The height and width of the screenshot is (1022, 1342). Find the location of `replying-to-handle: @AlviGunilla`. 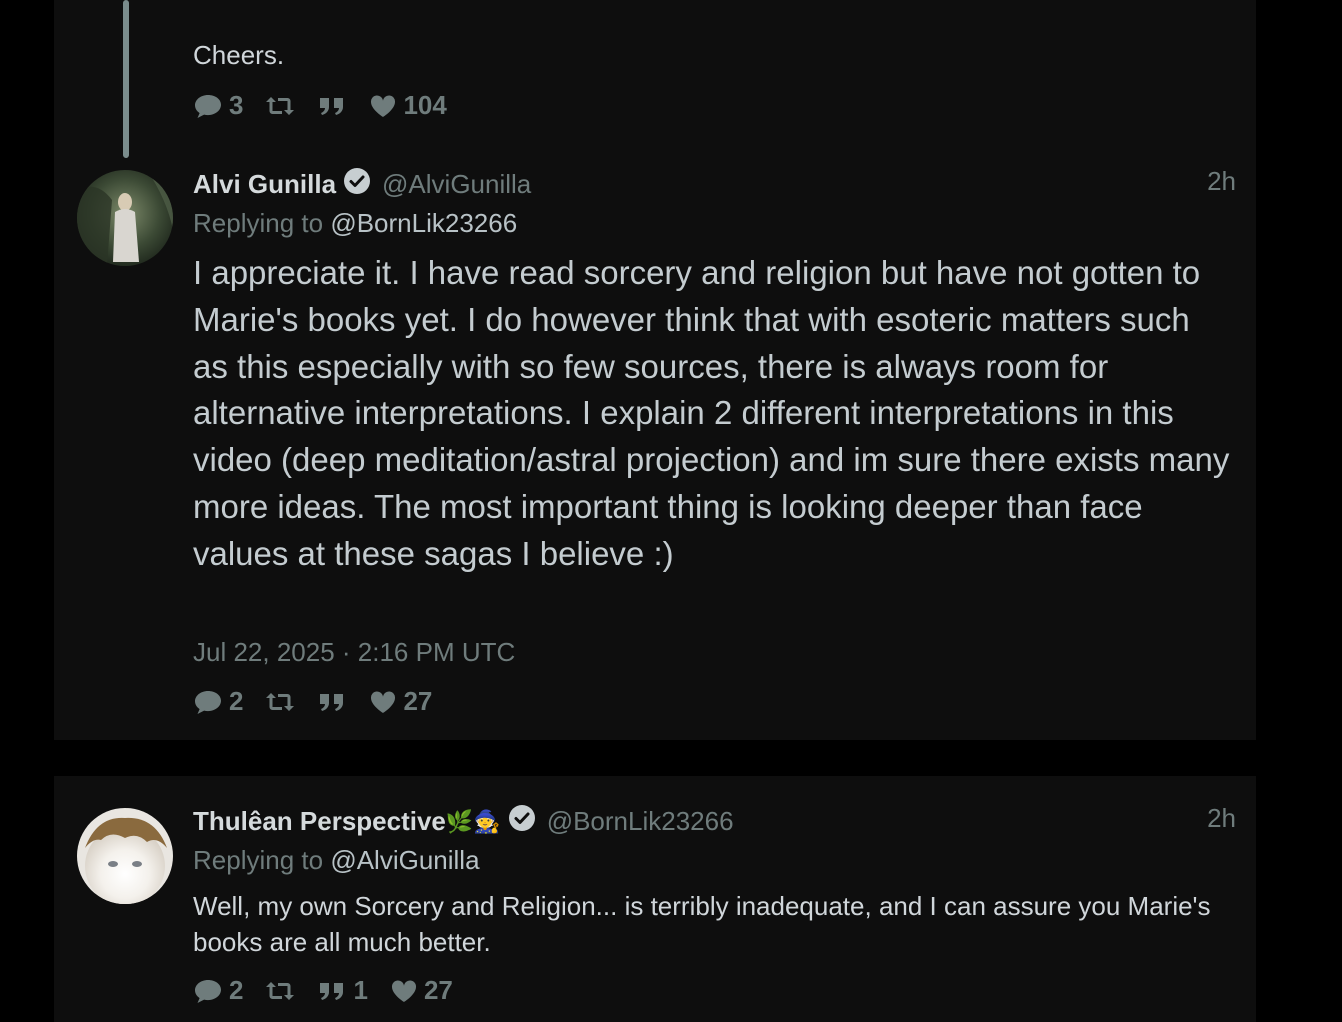

replying-to-handle: @AlviGunilla is located at coordinates (404, 860).